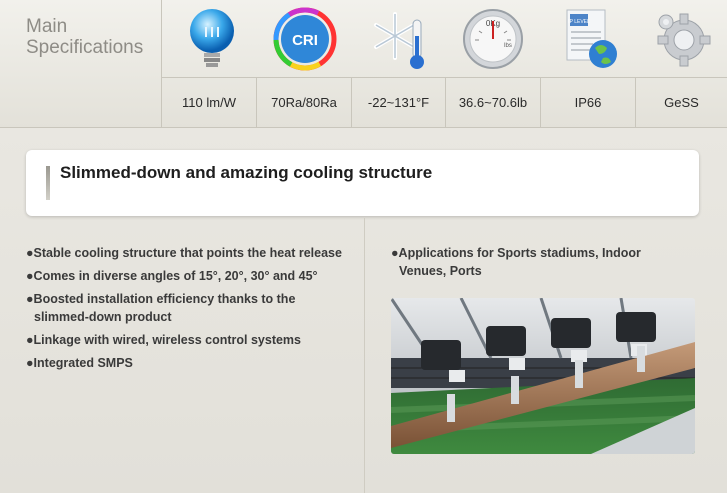  What do you see at coordinates (590, 39) in the screenshot?
I see `ip-document-globe-icon: IP LEVEL` at bounding box center [590, 39].